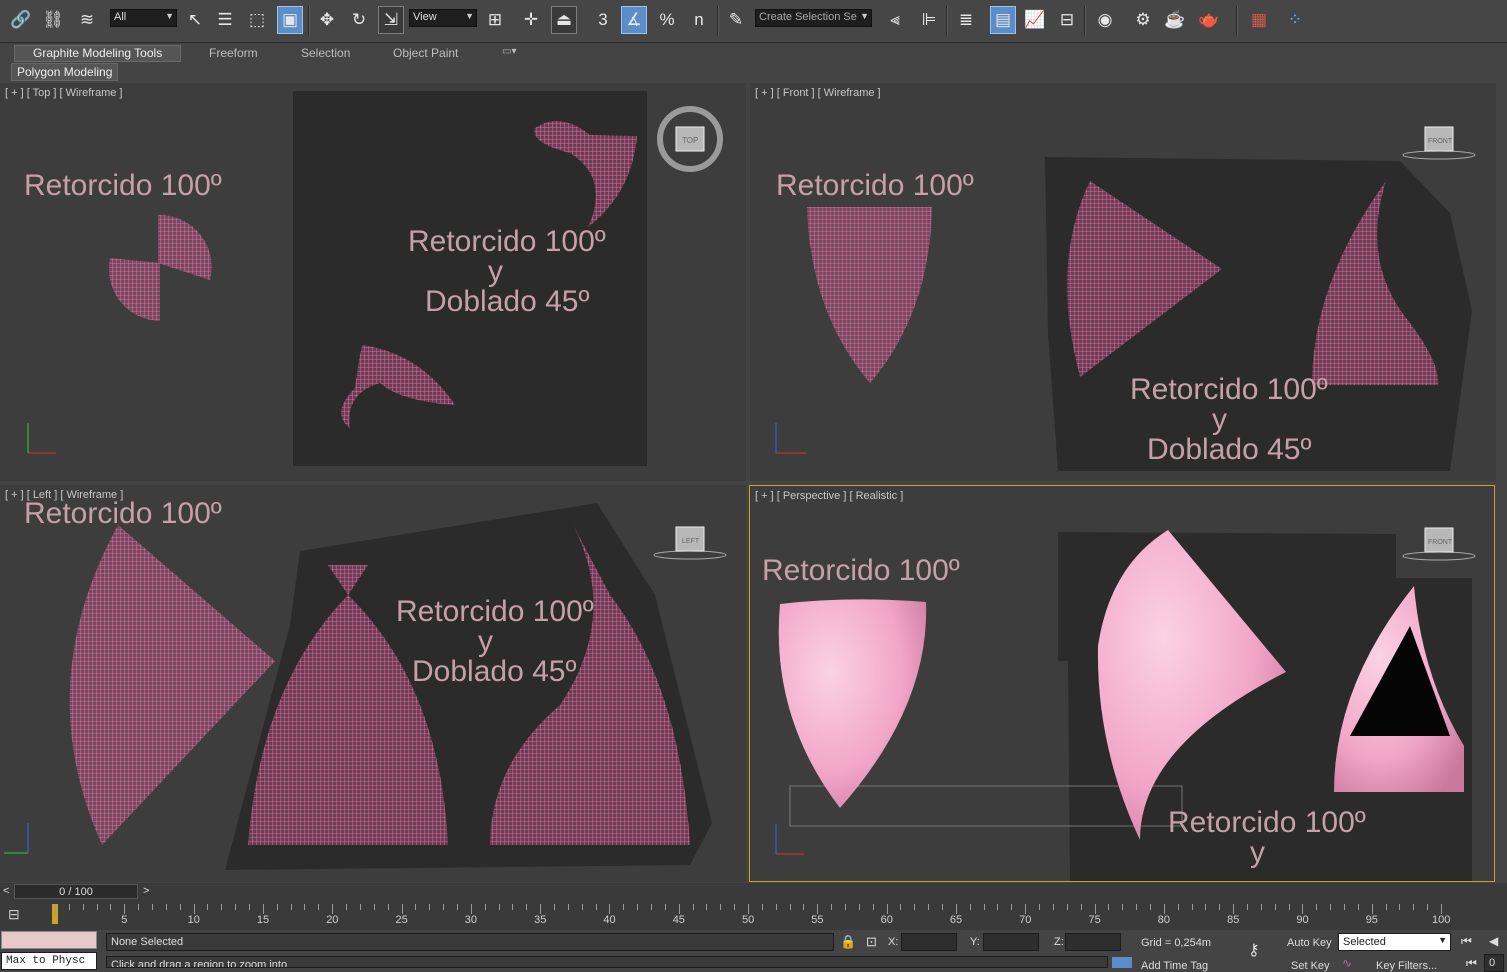  Describe the element at coordinates (1295, 20) in the screenshot. I see `particle-view-icon: ⁘` at that location.